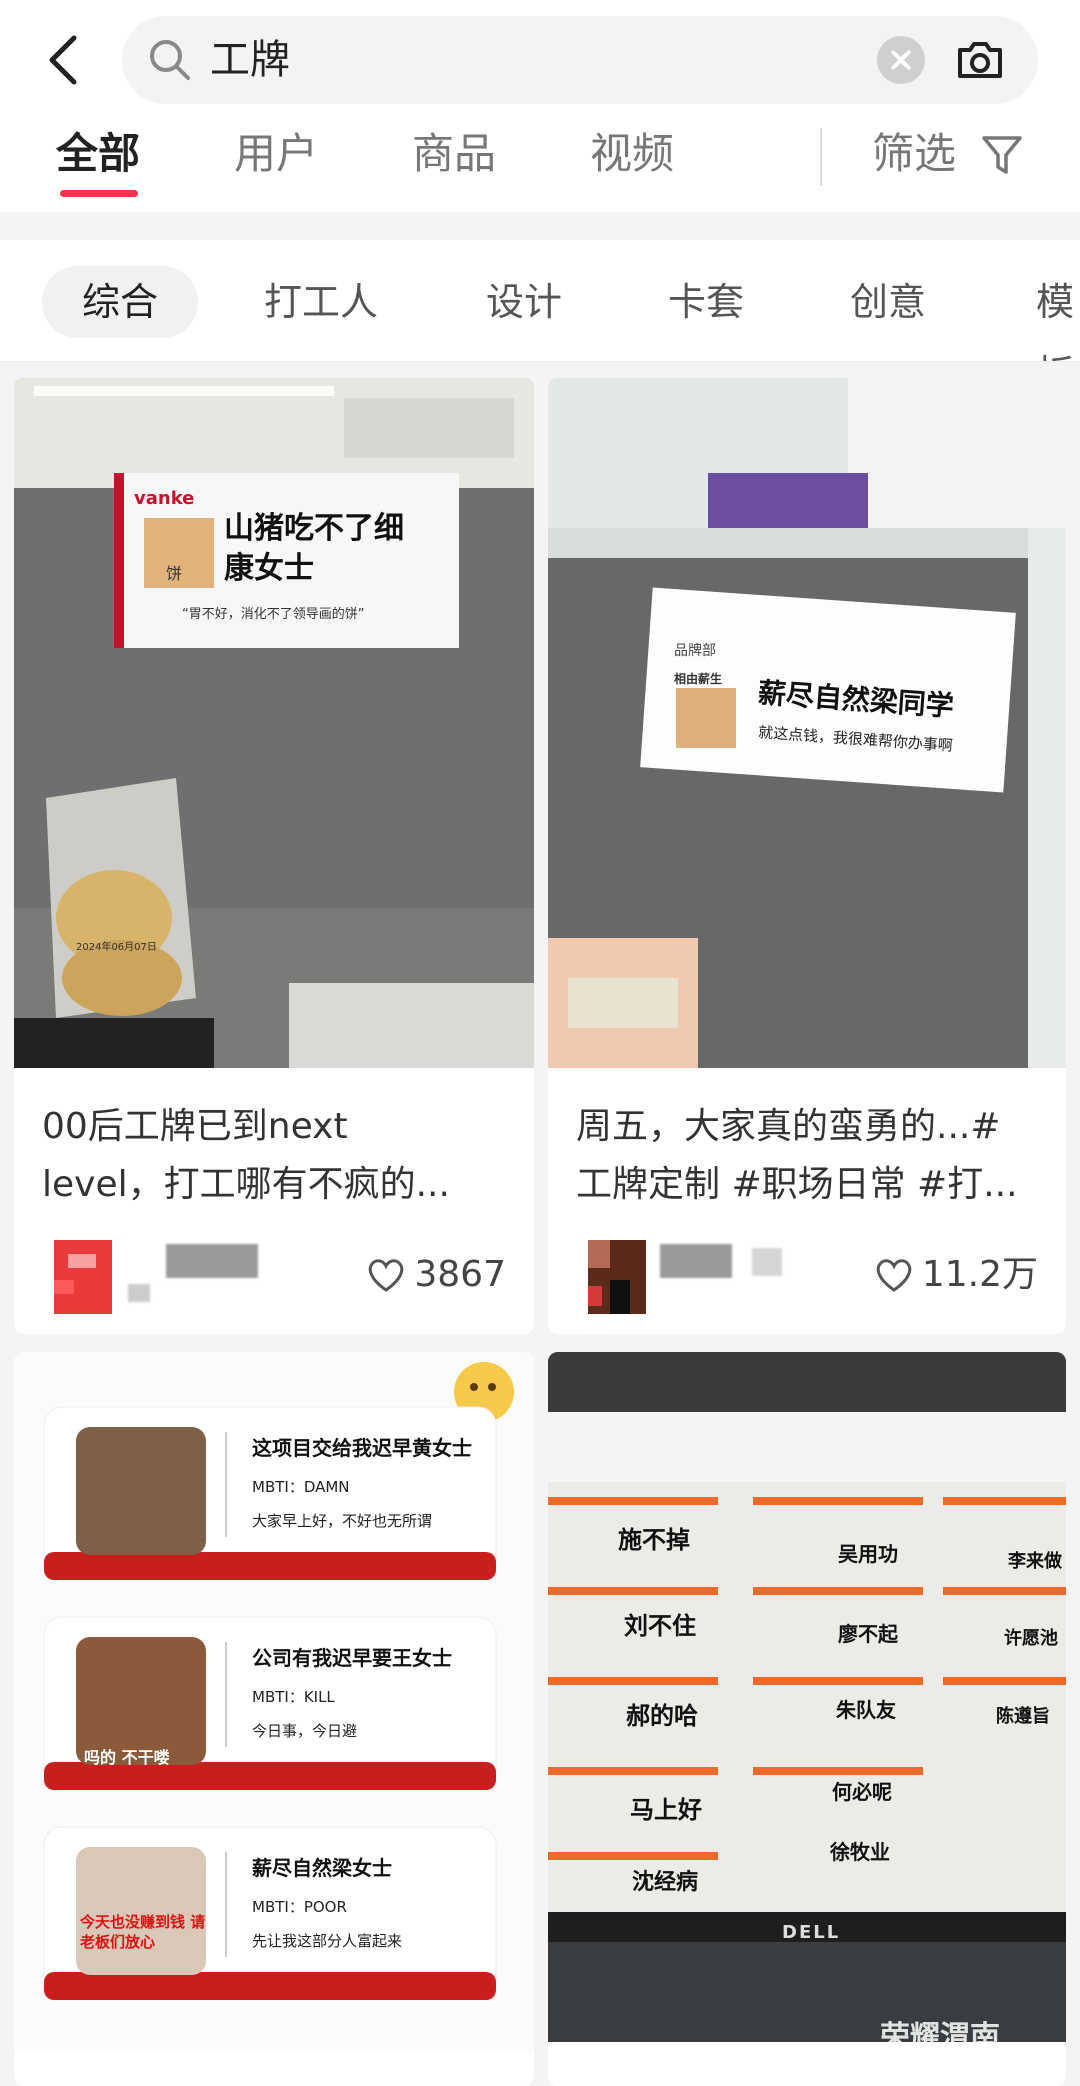  I want to click on post-title-line1: 周五，大家真的蛮勇的...#, so click(788, 1126).